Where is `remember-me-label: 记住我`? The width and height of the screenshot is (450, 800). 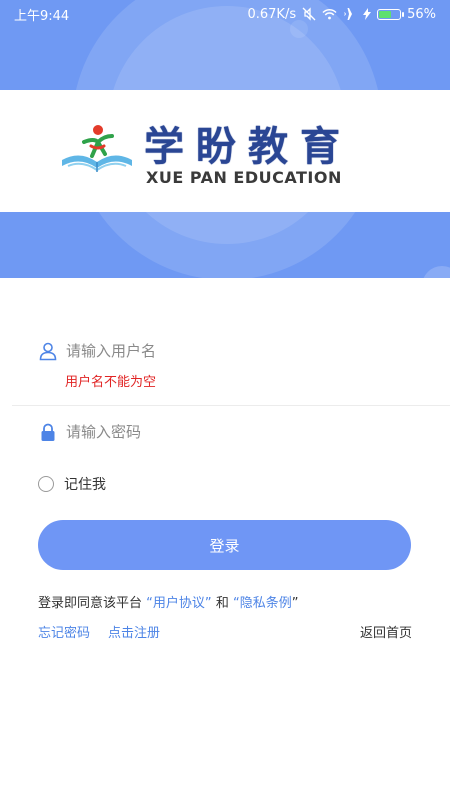
remember-me-label: 记住我 is located at coordinates (85, 485).